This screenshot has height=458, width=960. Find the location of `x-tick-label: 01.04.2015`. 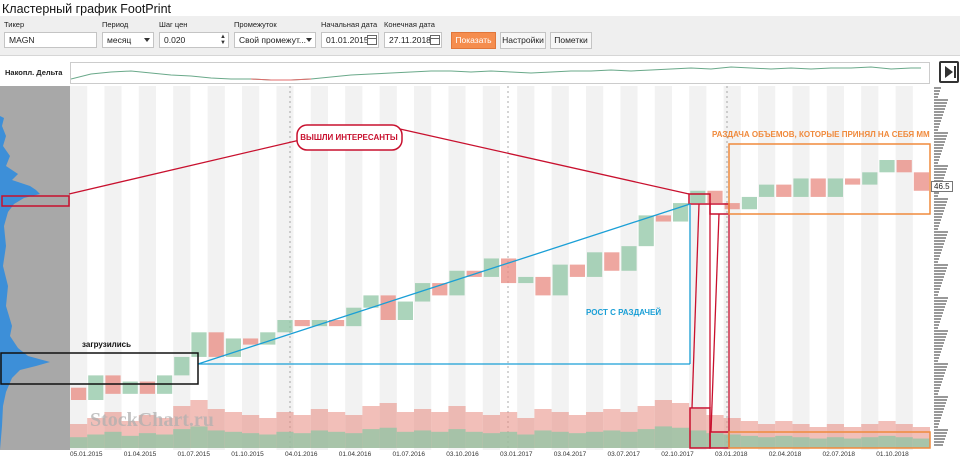

x-tick-label: 01.04.2015 is located at coordinates (140, 454).